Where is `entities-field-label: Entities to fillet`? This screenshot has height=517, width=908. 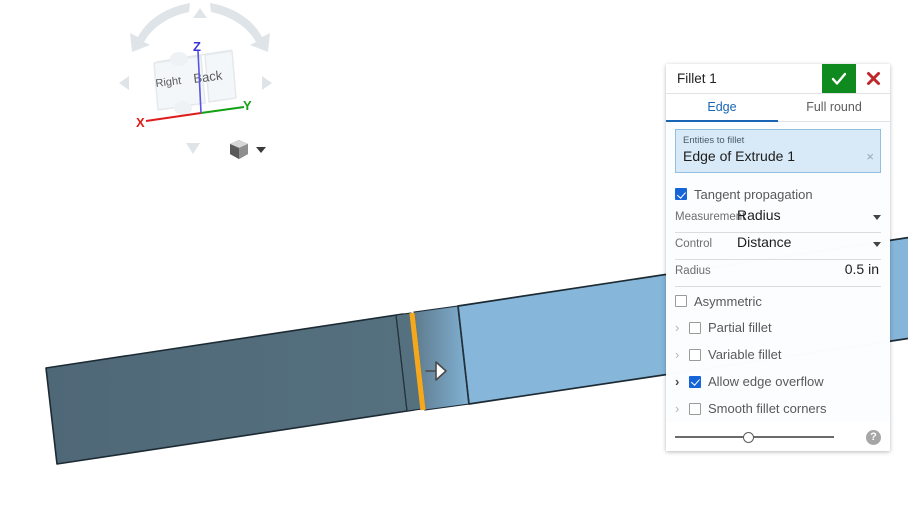 entities-field-label: Entities to fillet is located at coordinates (714, 140).